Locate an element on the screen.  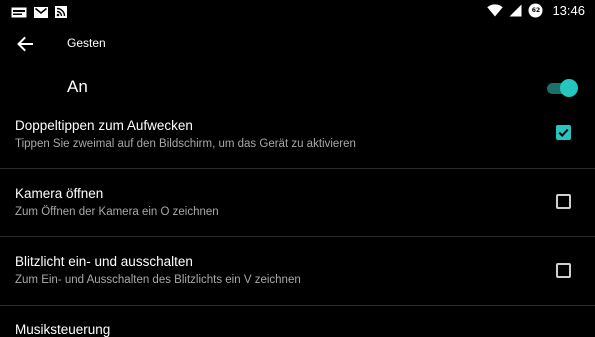
toggle-thumb is located at coordinates (569, 88).